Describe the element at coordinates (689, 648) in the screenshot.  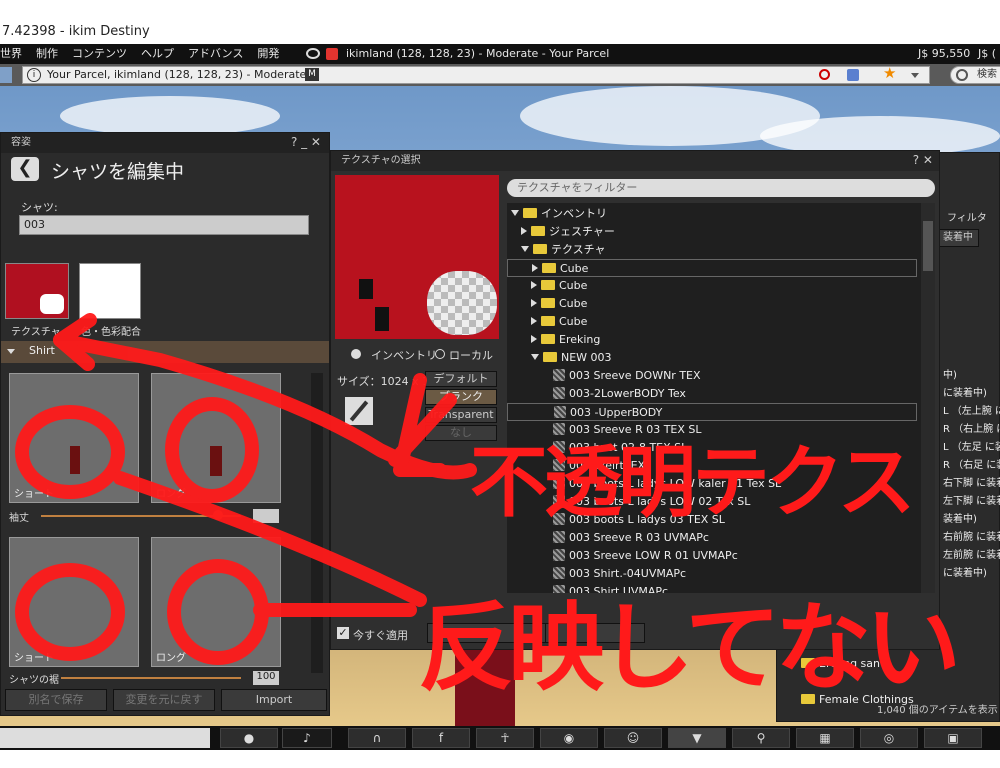
I see `annotation-text-2: 反映してない` at that location.